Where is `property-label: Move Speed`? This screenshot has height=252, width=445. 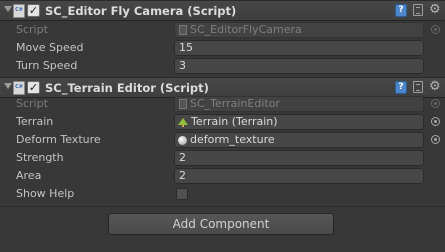
property-label: Move Speed is located at coordinates (50, 47).